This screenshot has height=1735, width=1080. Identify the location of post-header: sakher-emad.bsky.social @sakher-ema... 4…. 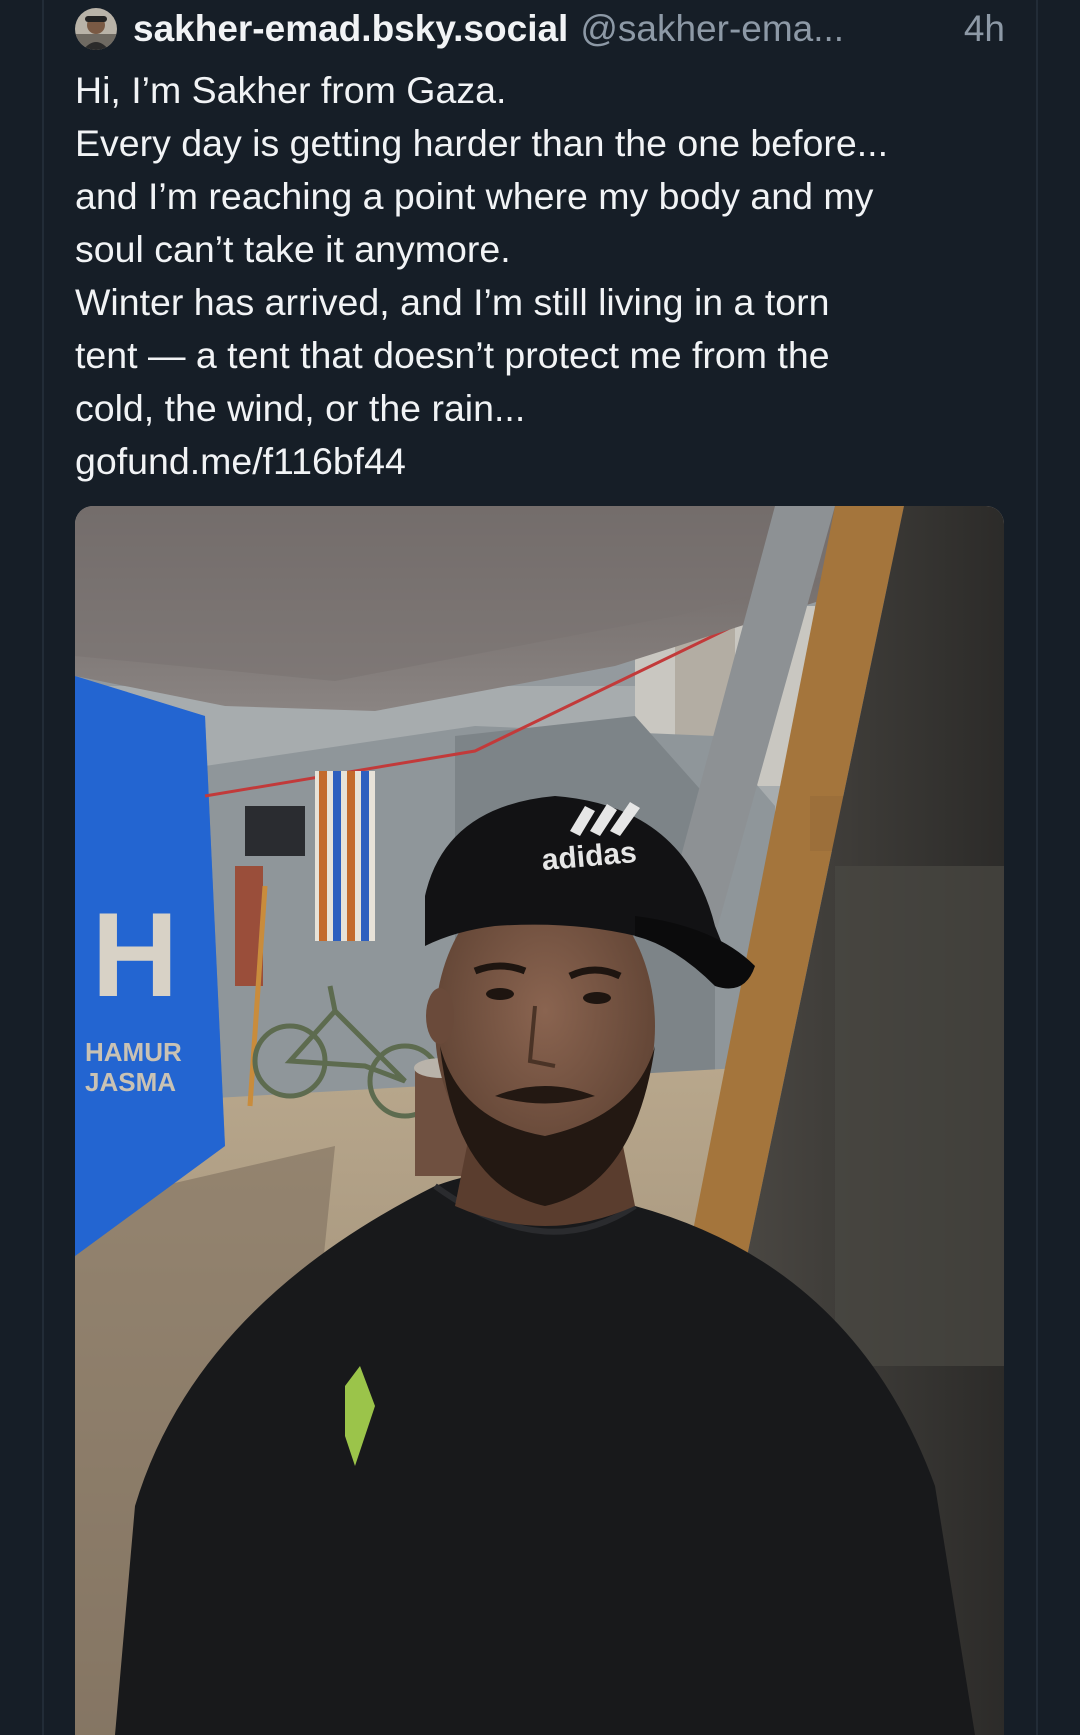
(540, 29).